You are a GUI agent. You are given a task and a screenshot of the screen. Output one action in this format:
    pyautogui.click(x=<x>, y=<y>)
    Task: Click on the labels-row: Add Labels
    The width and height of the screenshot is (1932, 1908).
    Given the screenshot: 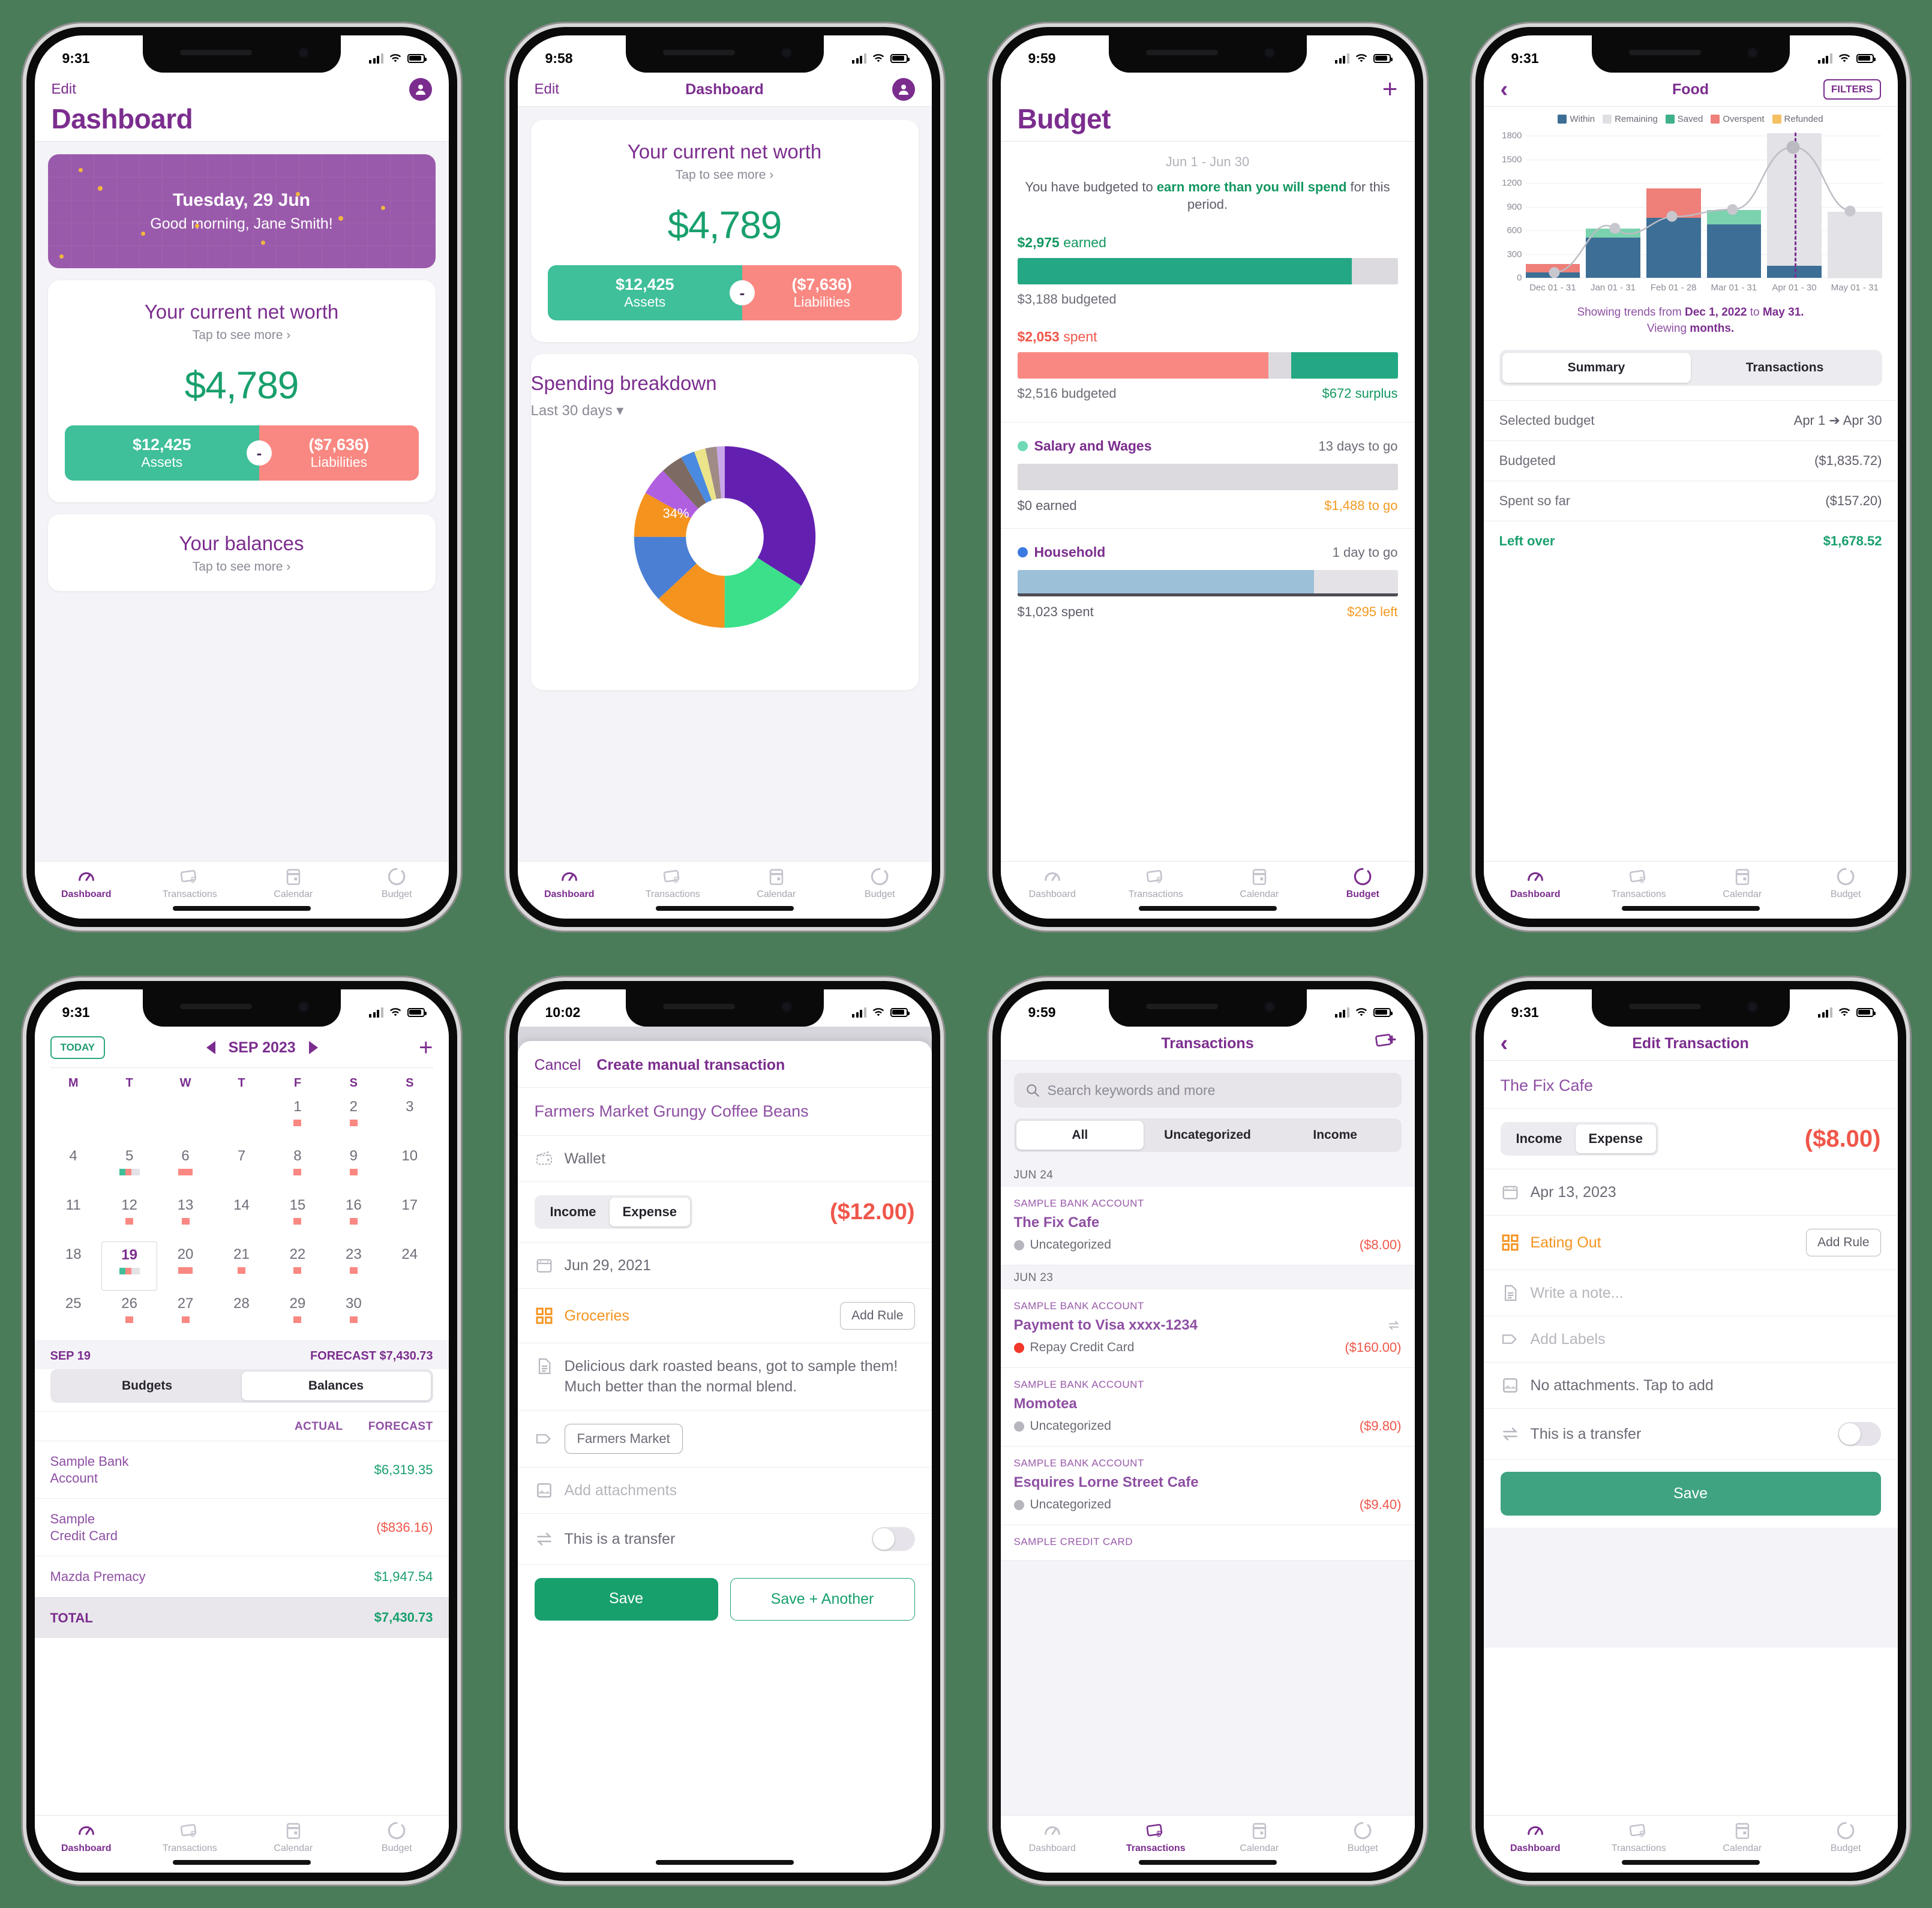 What is the action you would take?
    pyautogui.click(x=1690, y=1339)
    